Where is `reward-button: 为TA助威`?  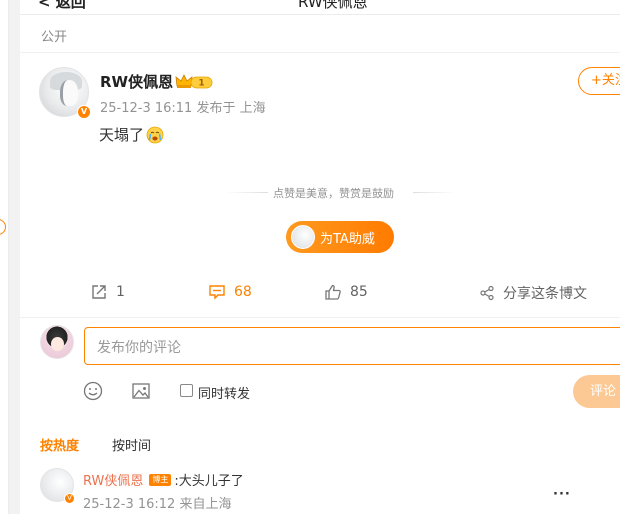 reward-button: 为TA助威 is located at coordinates (340, 237).